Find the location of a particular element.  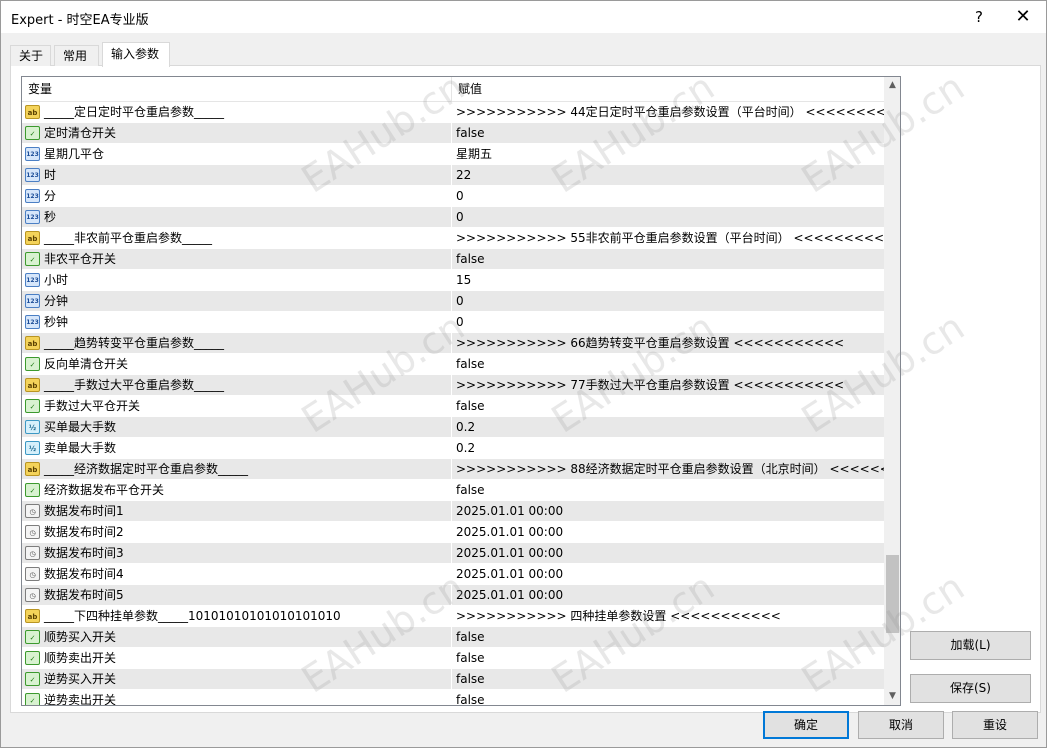

parameter-value: >>>>>>>>>>> 66趋势转变平仓重启参数设置 <<<<<<<<<<< is located at coordinates (669, 343).